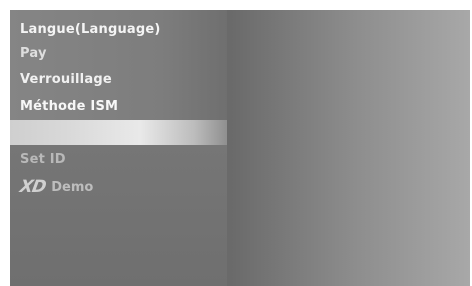  I want to click on xd-demo-label: Demo, so click(72, 187).